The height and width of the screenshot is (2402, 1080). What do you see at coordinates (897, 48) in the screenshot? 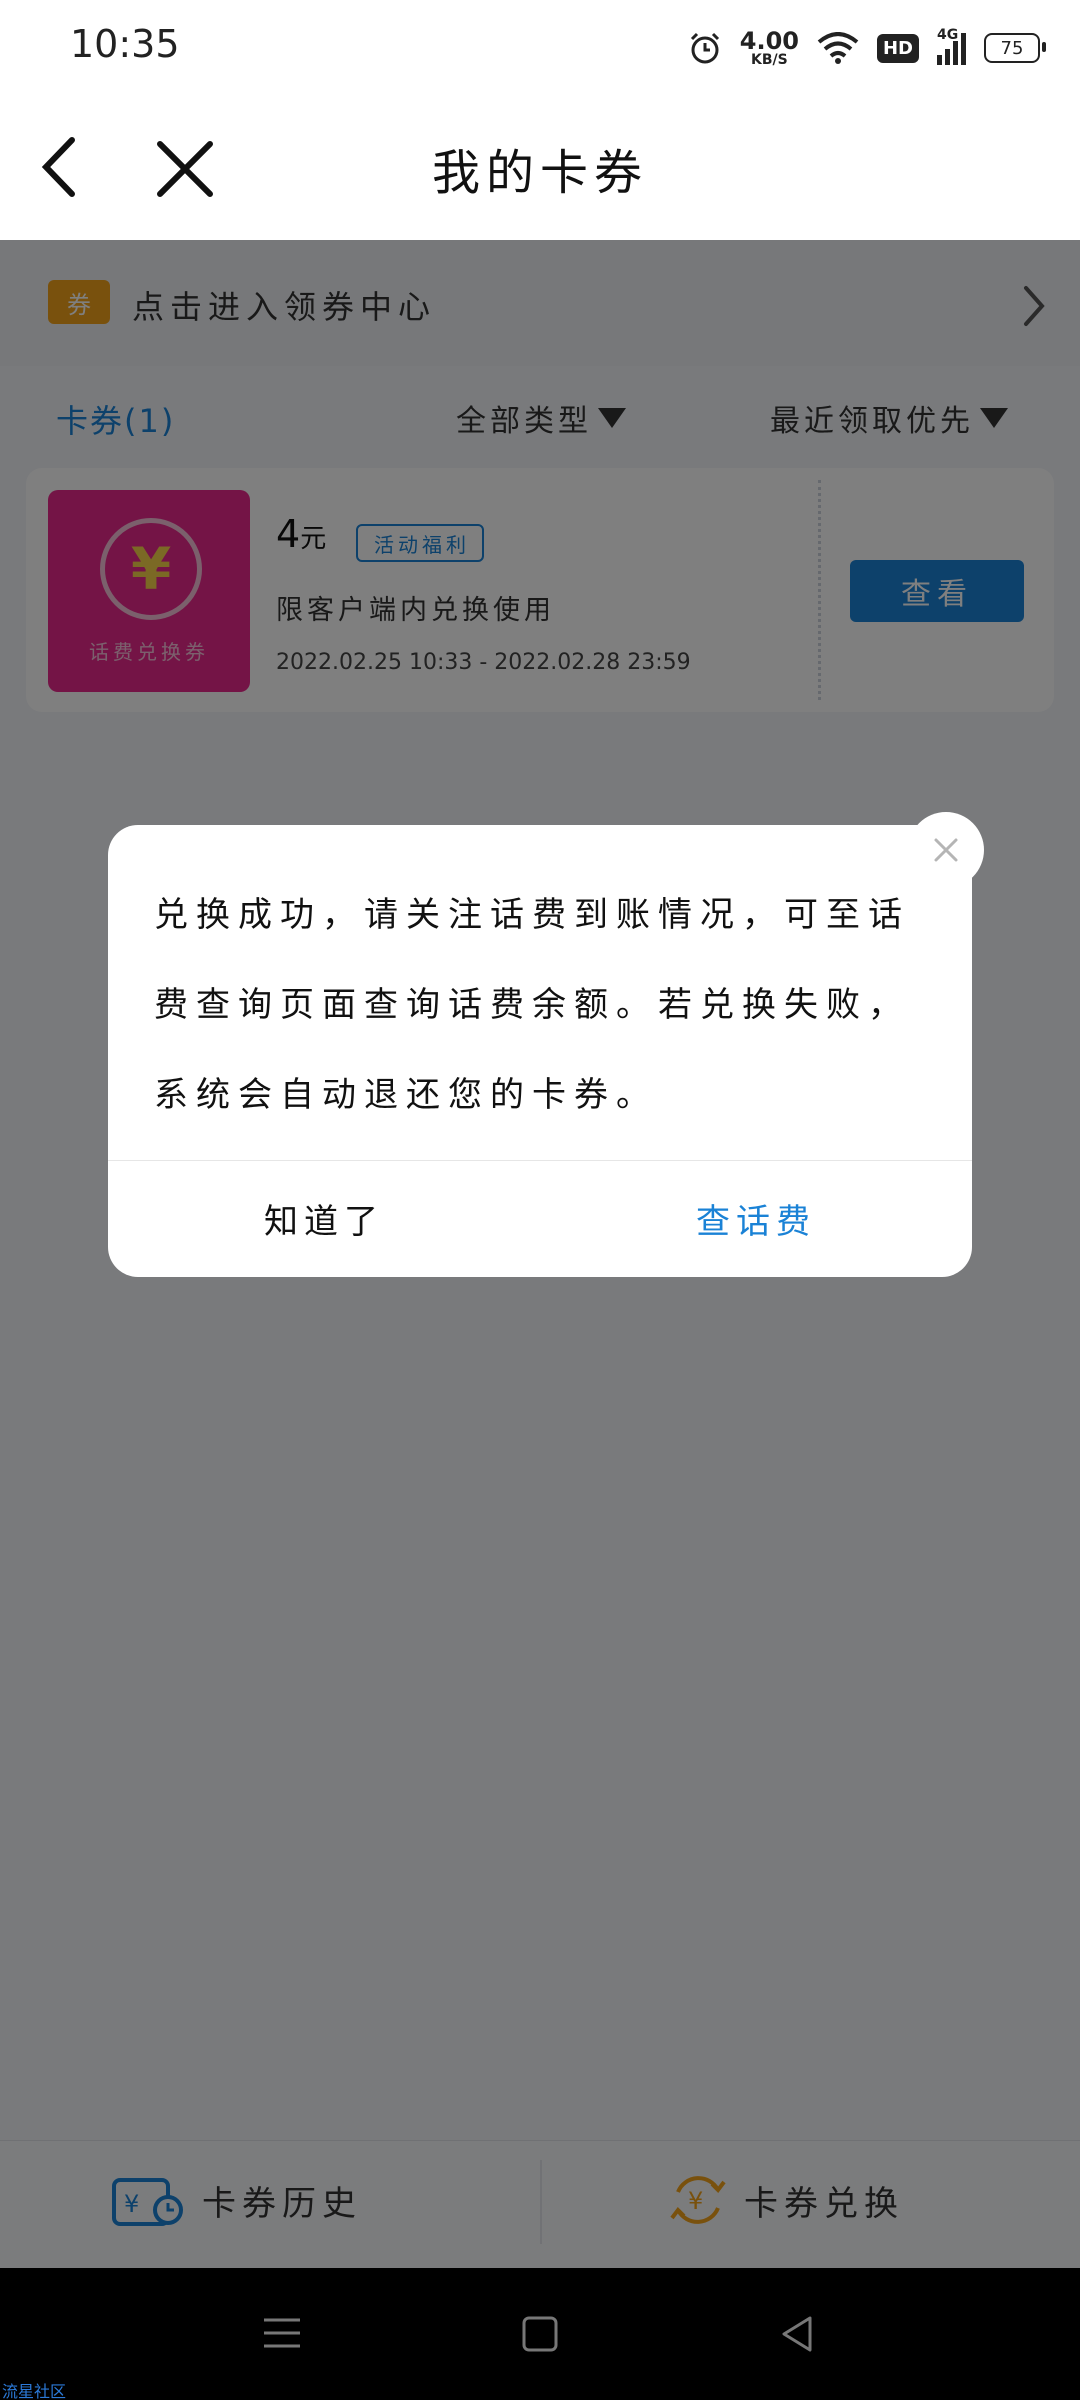
I see `hd-badge: HD` at bounding box center [897, 48].